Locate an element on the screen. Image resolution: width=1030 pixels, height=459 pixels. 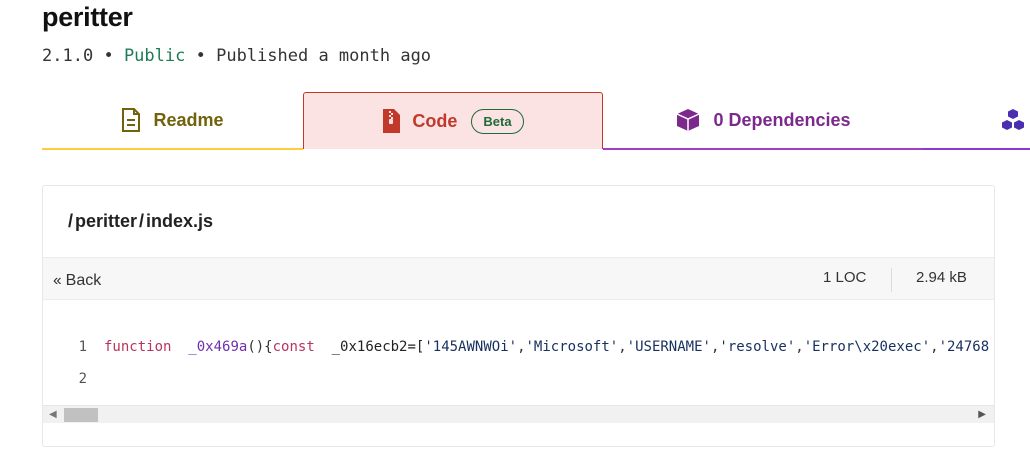
package-version: 2.1.0 is located at coordinates (68, 56).